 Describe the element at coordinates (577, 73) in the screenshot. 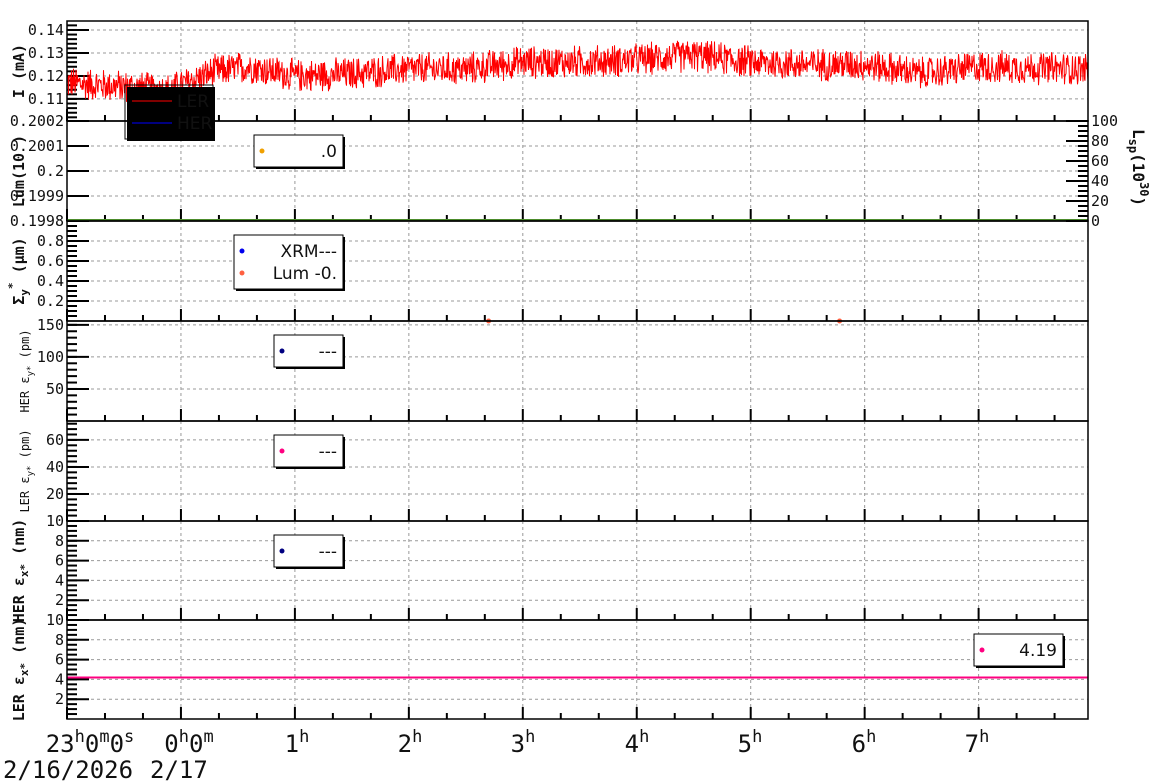

I see `ler-current-series-line` at that location.